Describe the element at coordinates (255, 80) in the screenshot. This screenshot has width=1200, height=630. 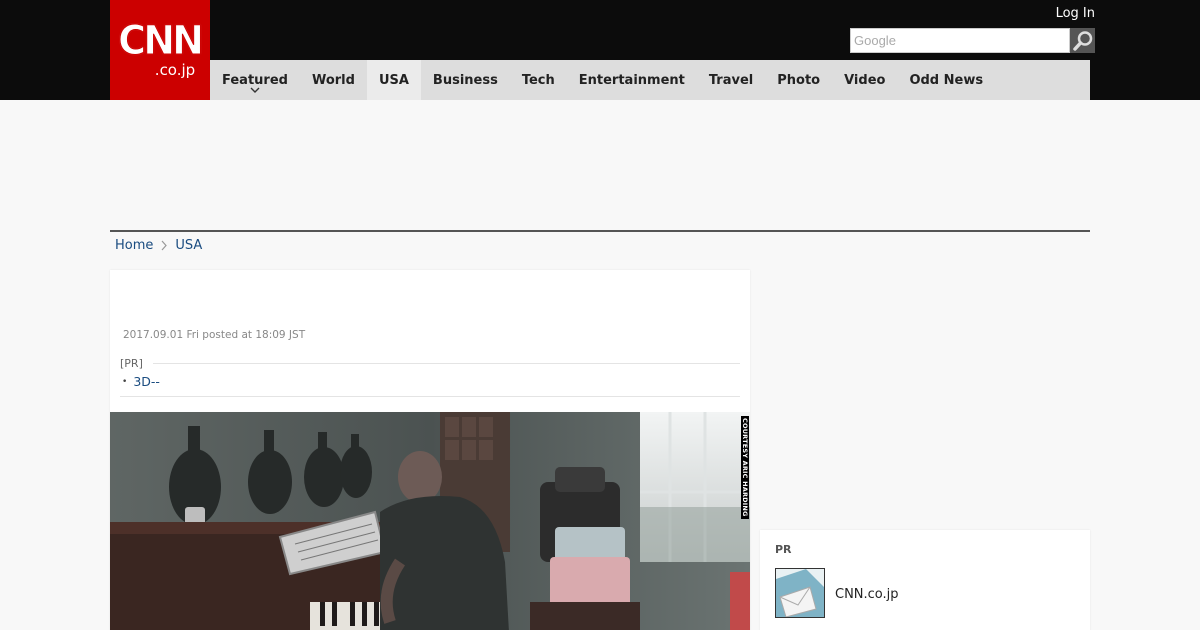
I see `nav-item-featured: Featured` at that location.